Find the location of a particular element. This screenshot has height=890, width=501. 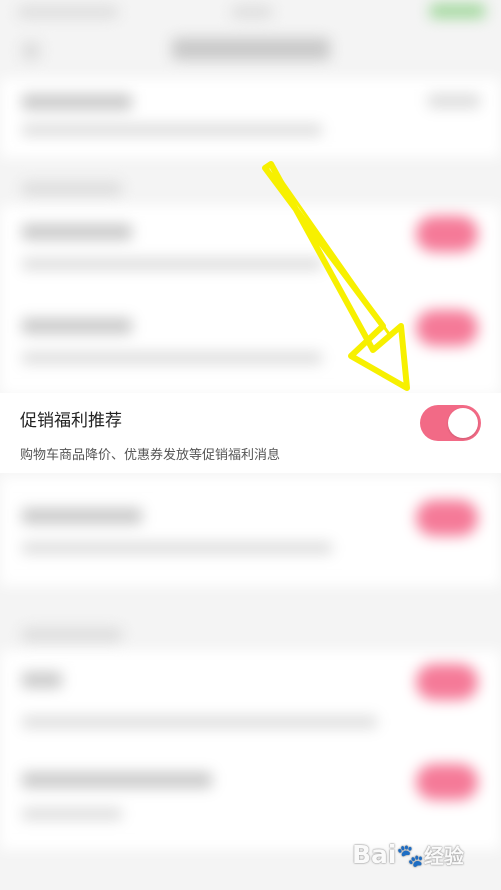

watermark-brand: Bai is located at coordinates (374, 854).